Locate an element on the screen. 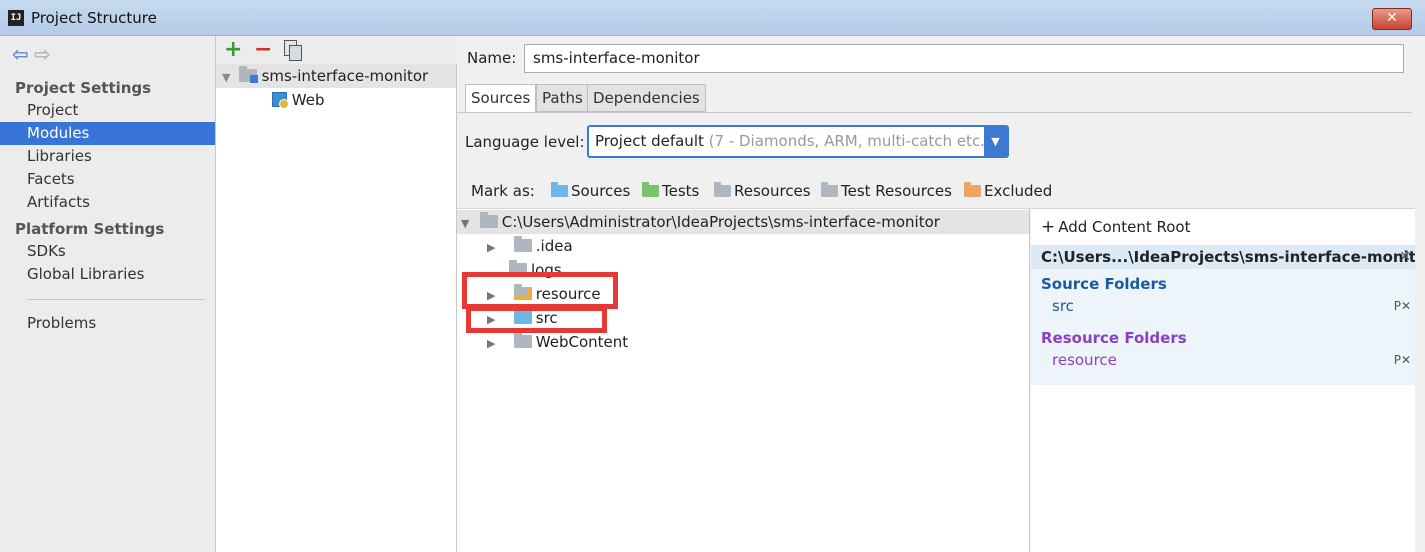 The image size is (1425, 552). remove-root-icon: ✕ is located at coordinates (1405, 257).